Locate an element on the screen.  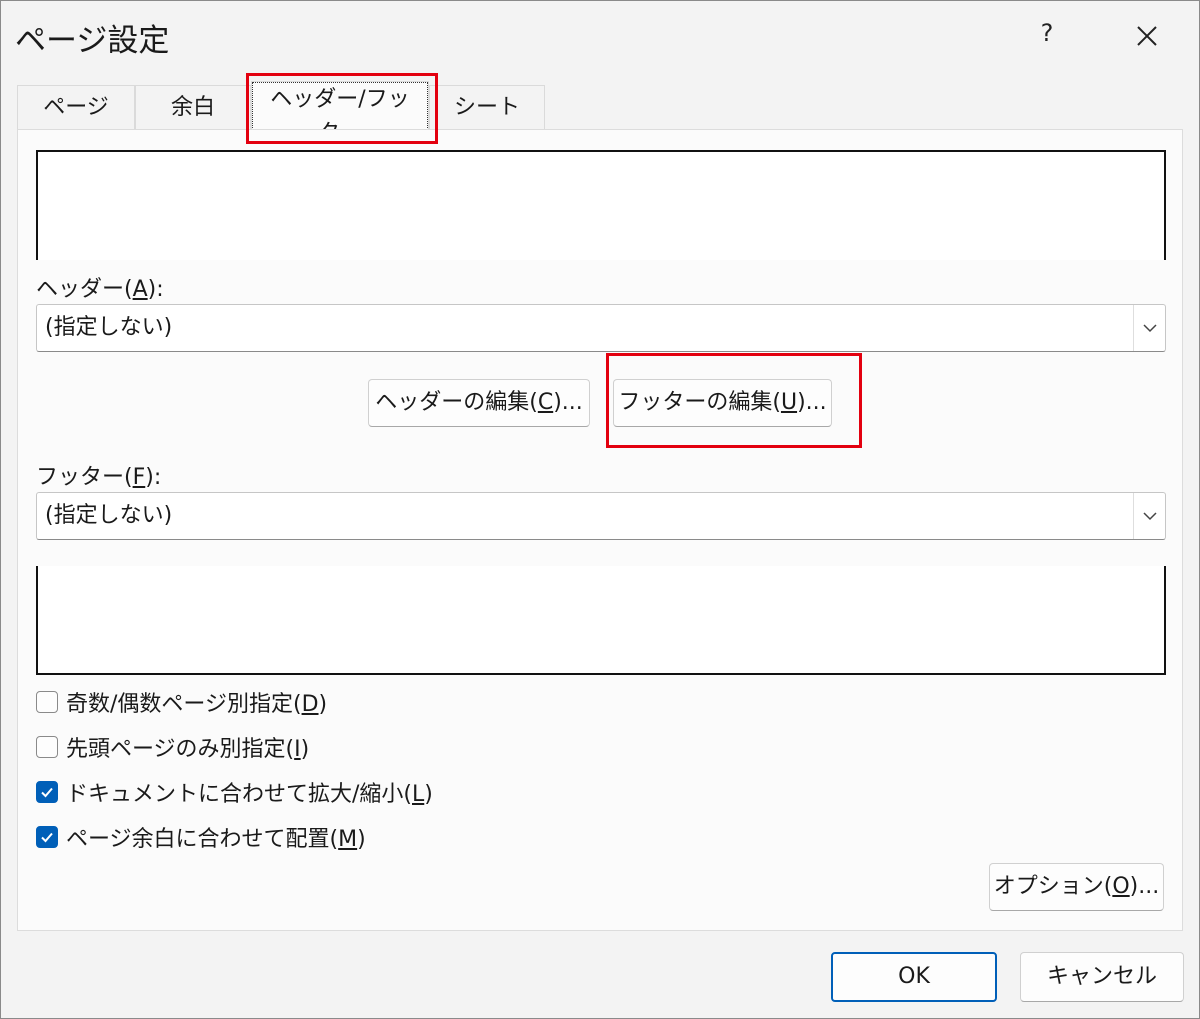
footer-dropdown-arrow is located at coordinates (1149, 516).